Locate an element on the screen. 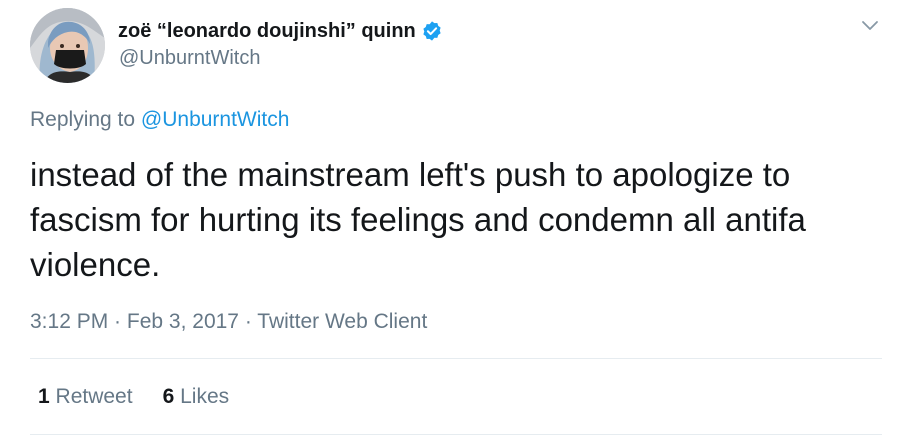 This screenshot has height=437, width=909. tweet-menu-button is located at coordinates (870, 28).